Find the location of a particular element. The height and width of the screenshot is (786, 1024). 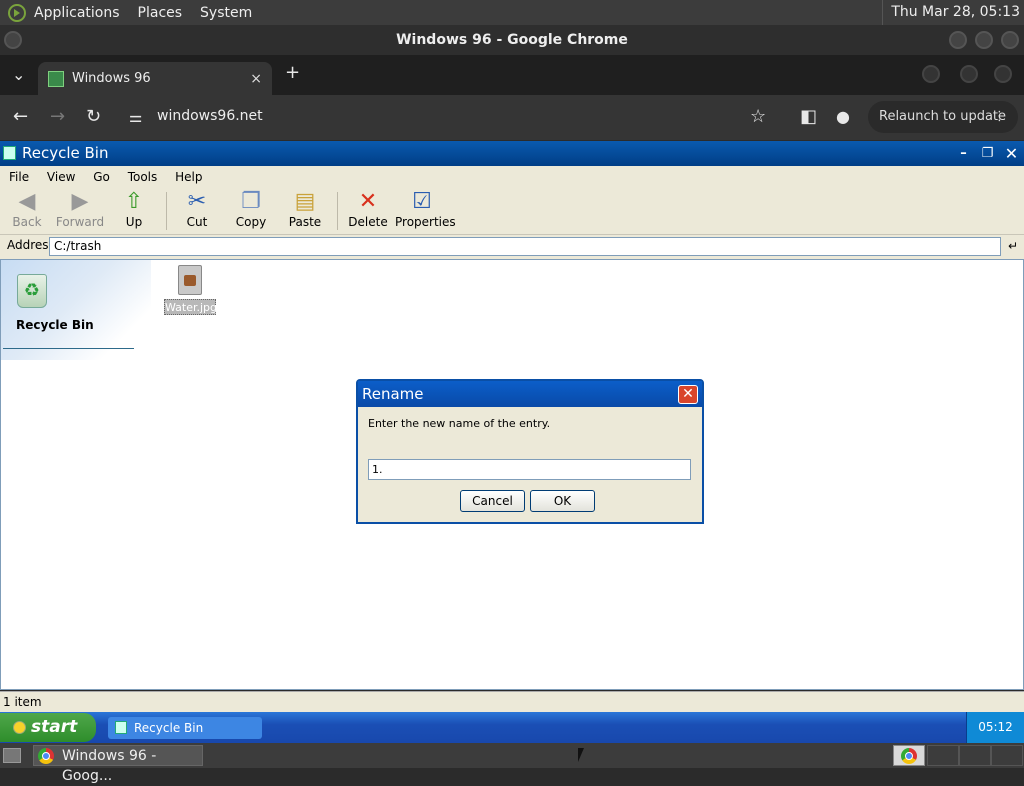

recycle-bin-small-icon is located at coordinates (9, 153).